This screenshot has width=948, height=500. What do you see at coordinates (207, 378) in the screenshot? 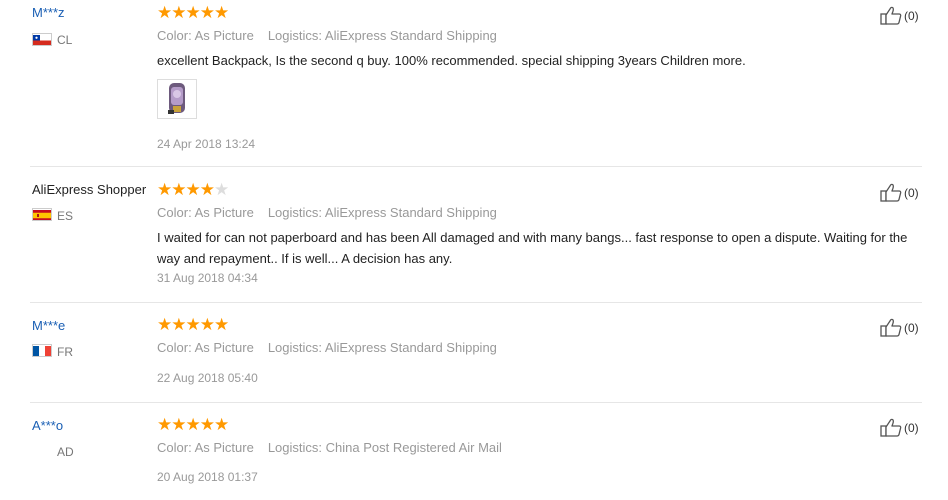
I see `review-date: 22 Aug 2018 05:40` at bounding box center [207, 378].